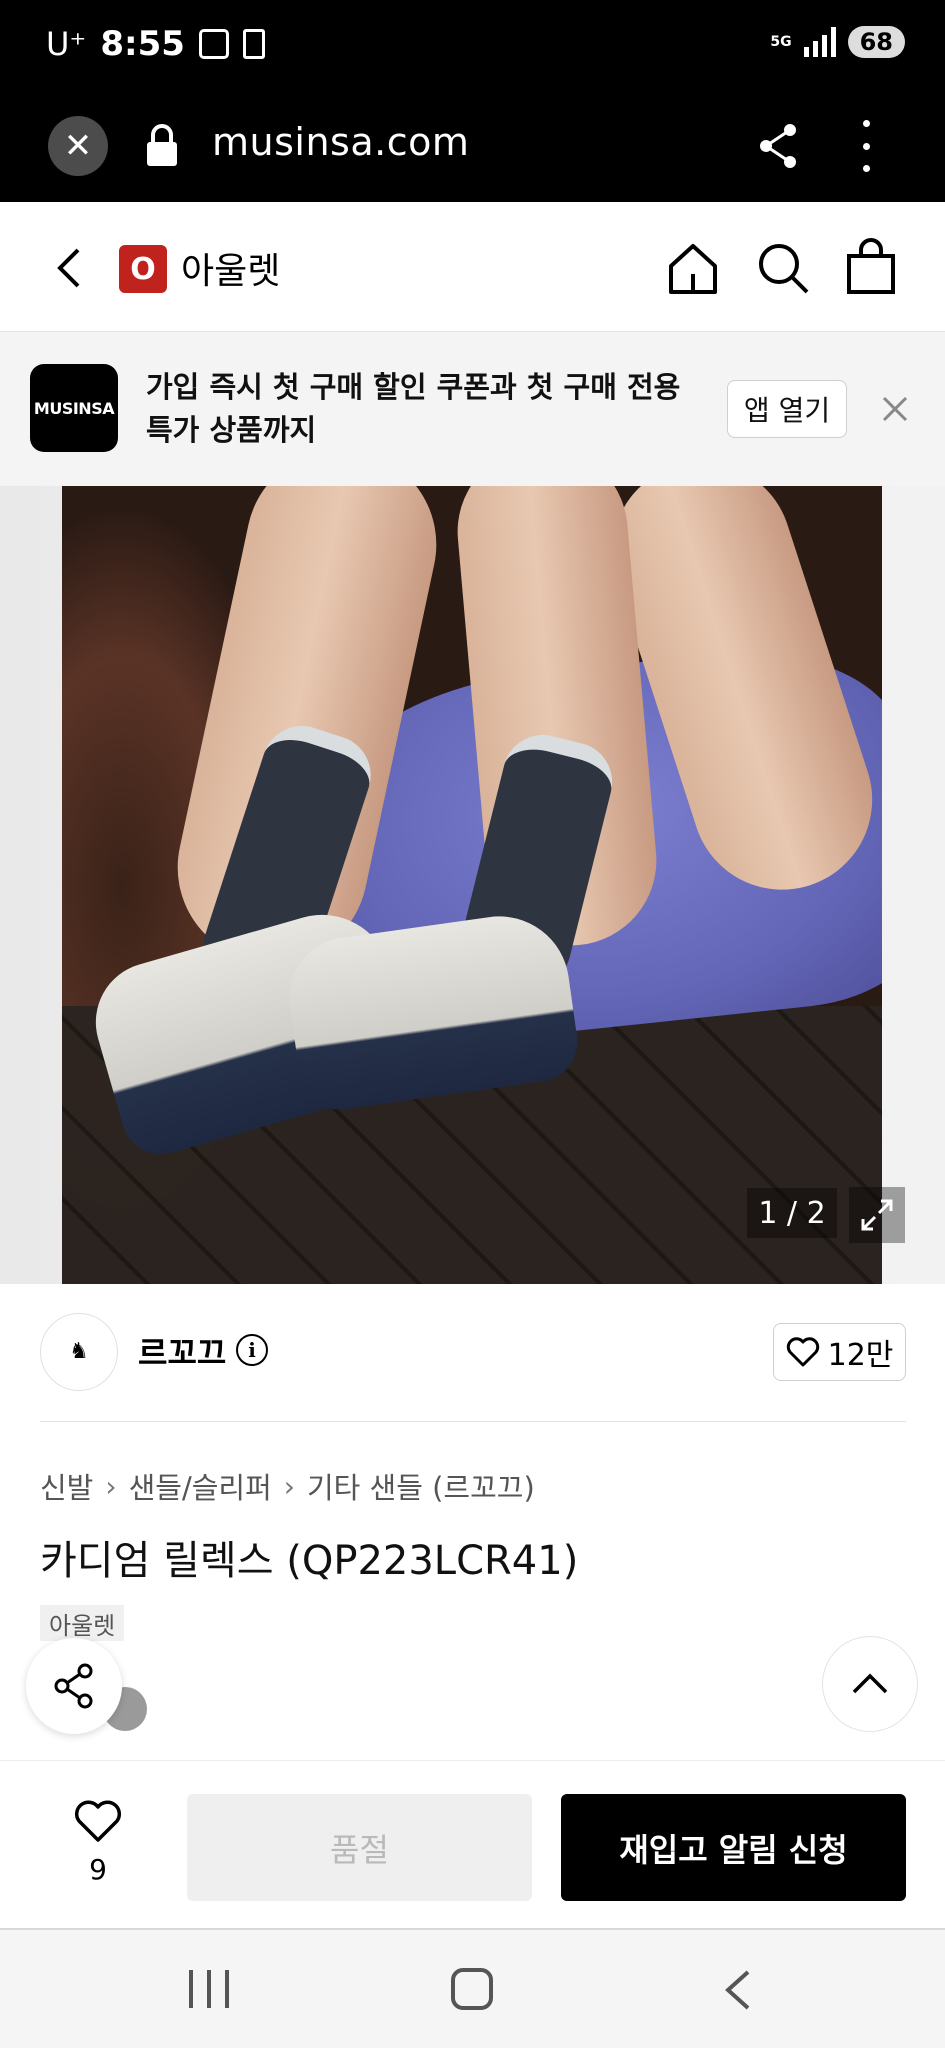 This screenshot has height=2048, width=945. Describe the element at coordinates (359, 1847) in the screenshot. I see `soldout-button: 품절` at that location.